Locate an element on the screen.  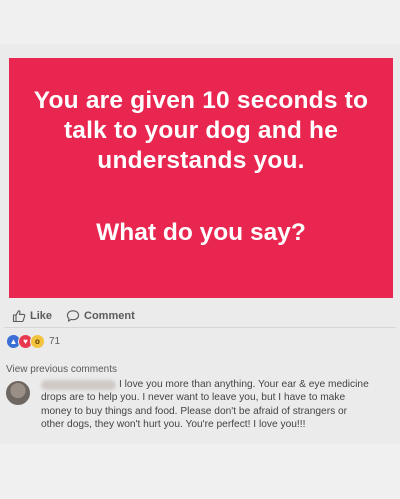
speech-bubble-icon is located at coordinates (73, 316).